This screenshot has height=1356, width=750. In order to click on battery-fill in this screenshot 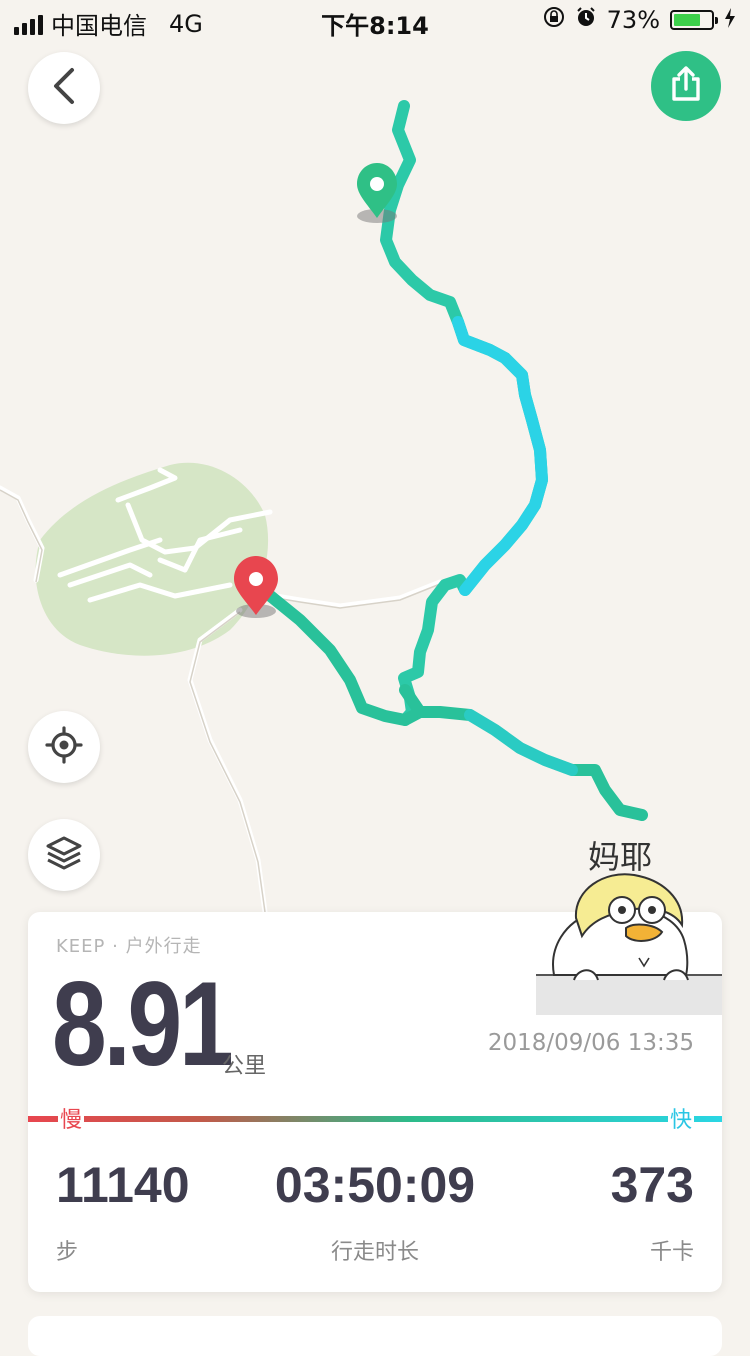, I will do `click(687, 20)`.